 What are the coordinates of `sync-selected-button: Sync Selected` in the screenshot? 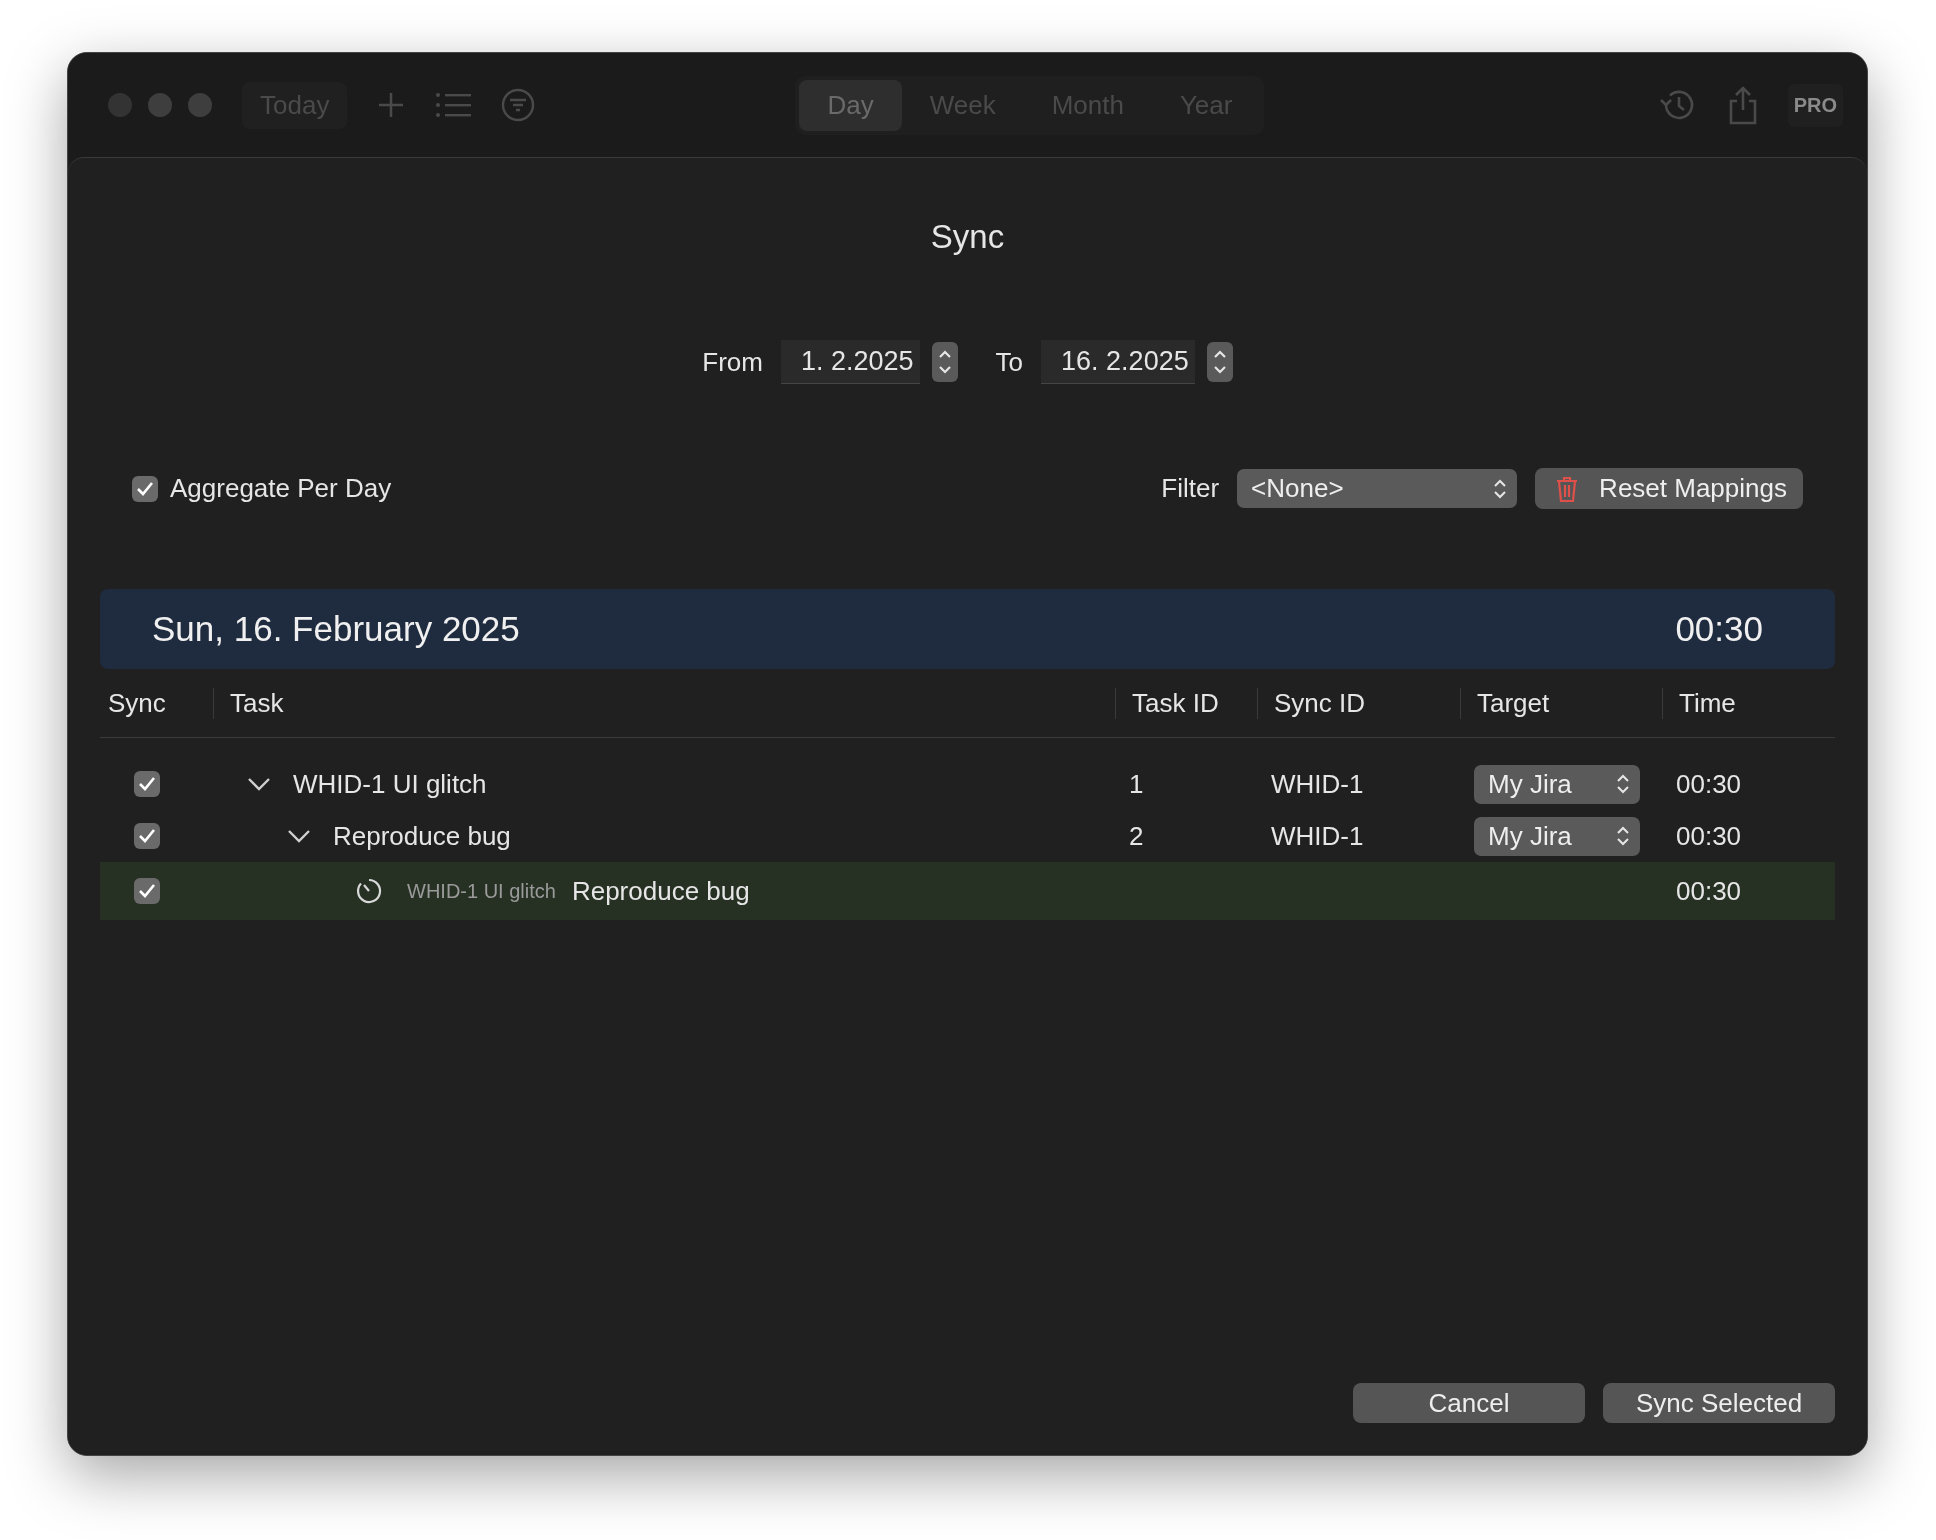 It's located at (1719, 1403).